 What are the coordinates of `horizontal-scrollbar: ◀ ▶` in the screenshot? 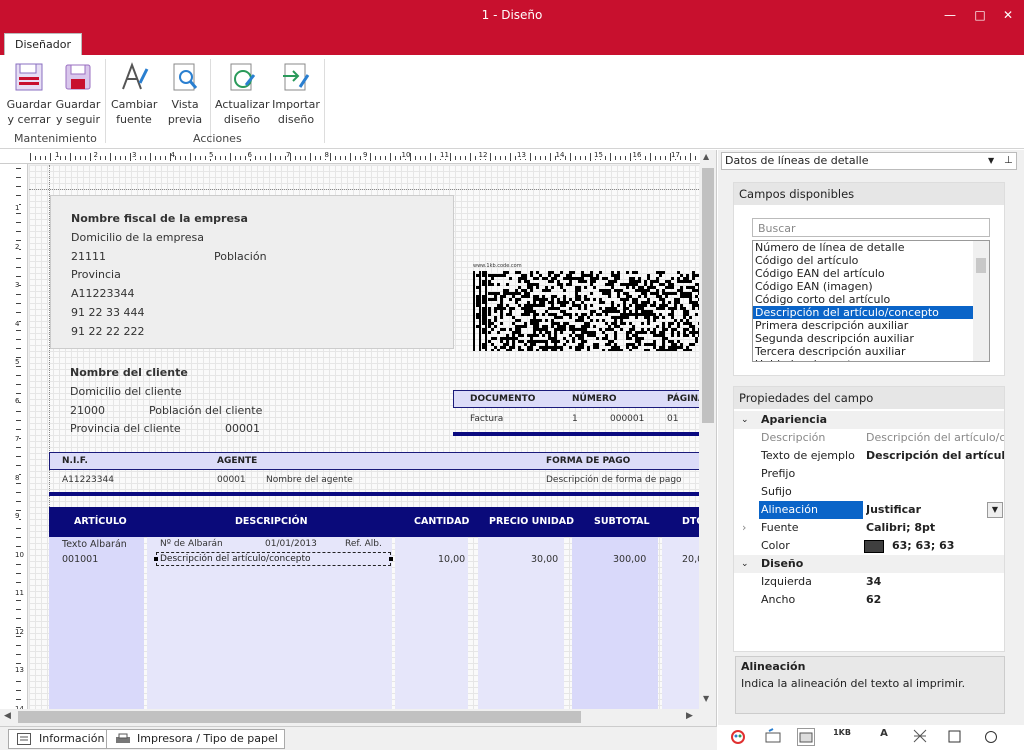 It's located at (350, 717).